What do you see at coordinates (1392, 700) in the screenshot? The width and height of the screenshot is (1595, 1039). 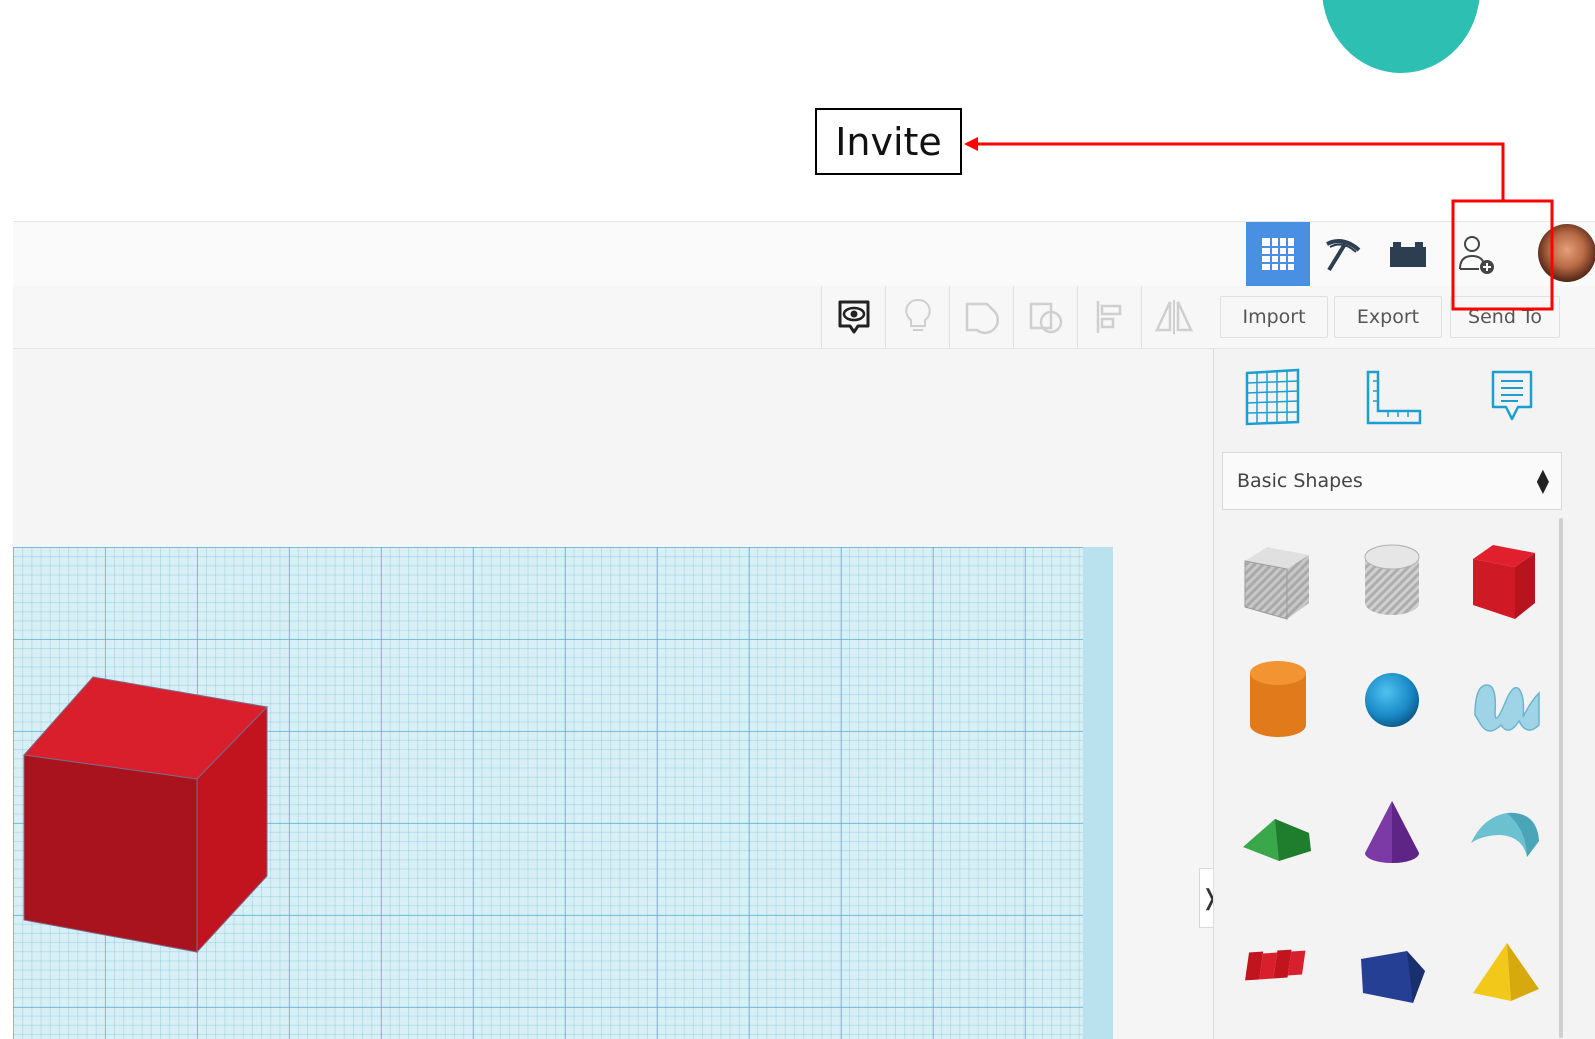 I see `sphere-shape` at bounding box center [1392, 700].